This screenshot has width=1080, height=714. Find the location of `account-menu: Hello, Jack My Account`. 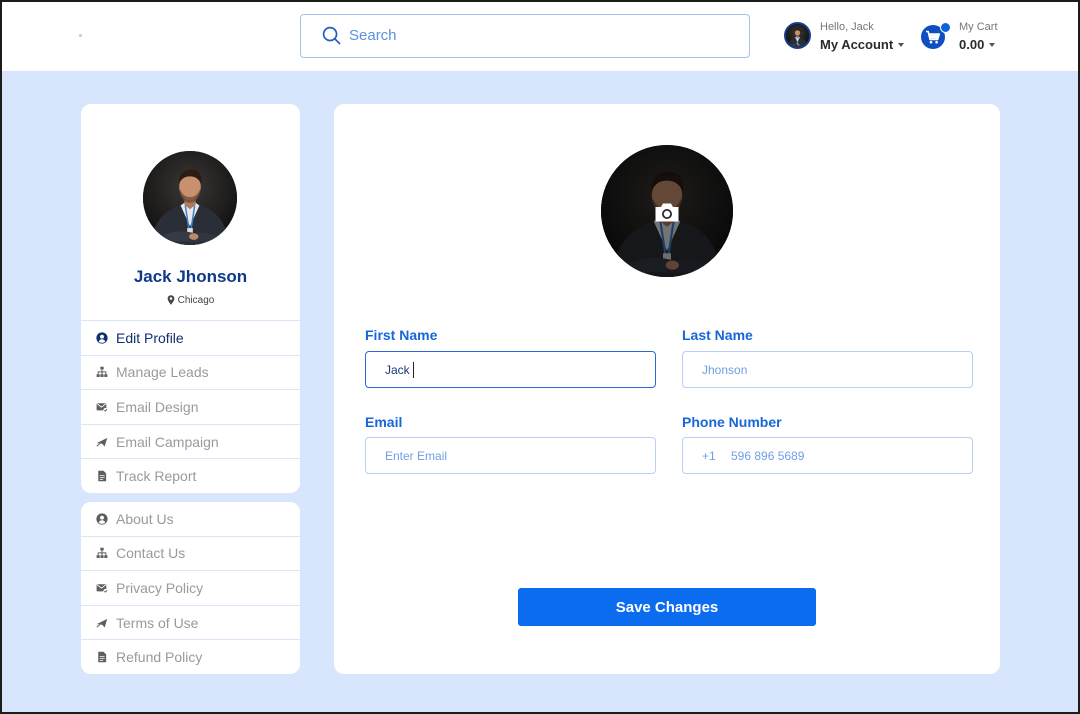

account-menu: Hello, Jack My Account is located at coordinates (846, 36).